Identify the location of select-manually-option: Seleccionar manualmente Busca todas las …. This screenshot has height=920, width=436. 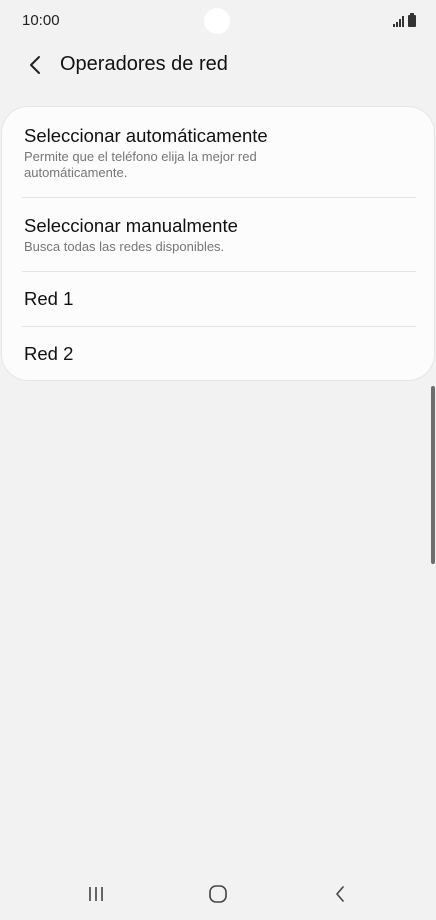
(220, 235).